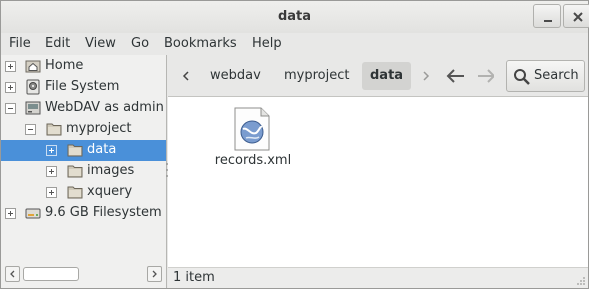 The width and height of the screenshot is (589, 289). I want to click on window-title: data, so click(294, 16).